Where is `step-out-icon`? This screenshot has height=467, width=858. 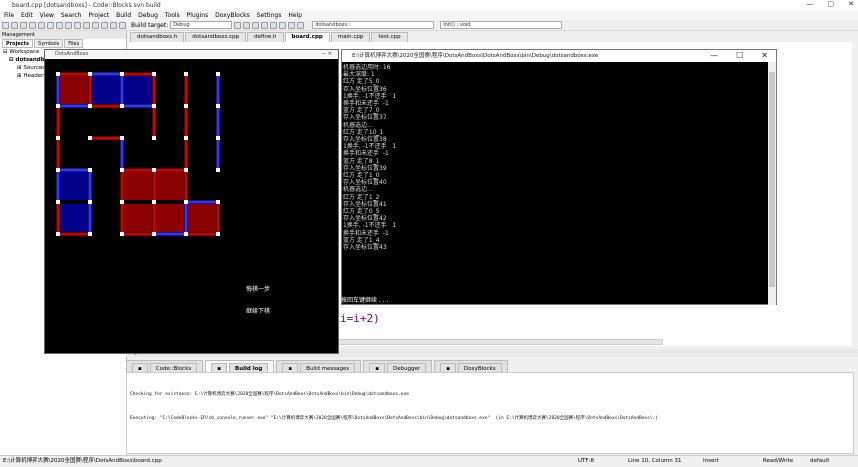 step-out-icon is located at coordinates (274, 25).